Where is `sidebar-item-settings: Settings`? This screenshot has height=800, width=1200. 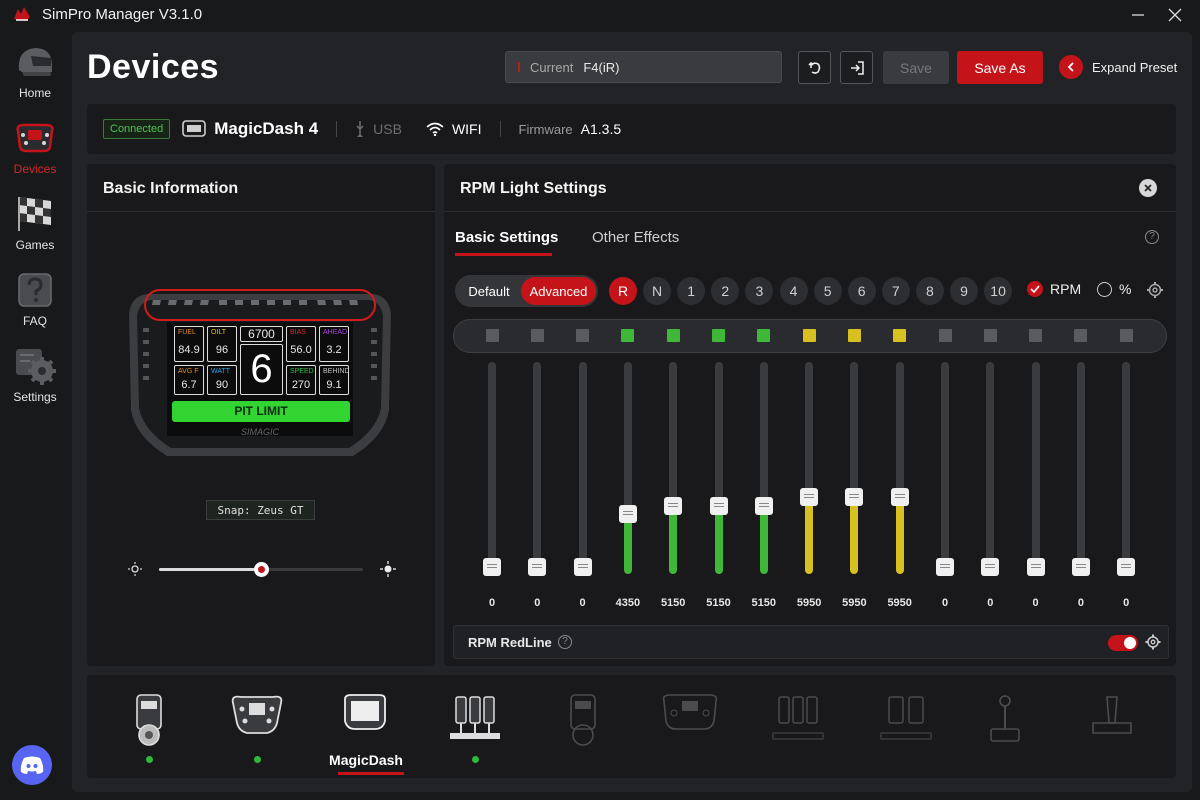 sidebar-item-settings: Settings is located at coordinates (35, 381).